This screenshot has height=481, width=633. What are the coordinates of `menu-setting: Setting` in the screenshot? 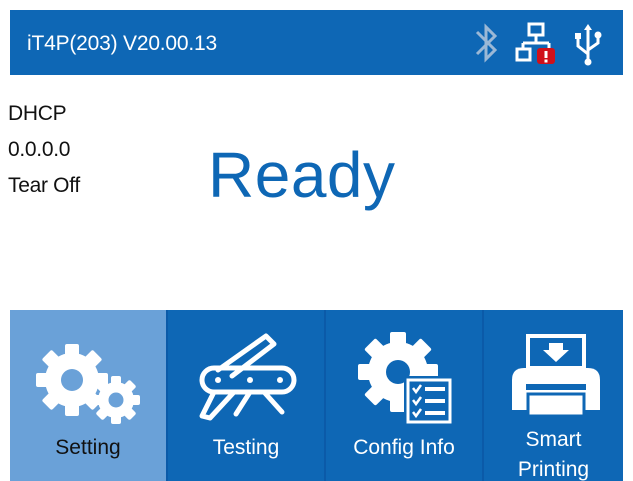 It's located at (88, 395).